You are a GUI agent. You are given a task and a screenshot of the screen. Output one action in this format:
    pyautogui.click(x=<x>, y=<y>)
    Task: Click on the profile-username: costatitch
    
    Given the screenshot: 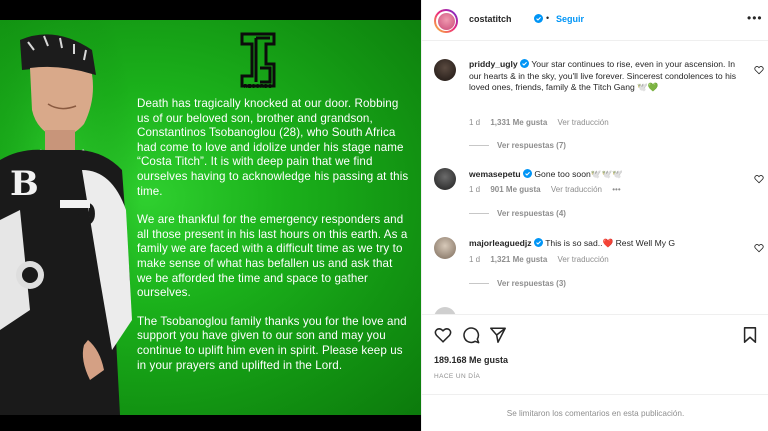 What is the action you would take?
    pyautogui.click(x=490, y=19)
    